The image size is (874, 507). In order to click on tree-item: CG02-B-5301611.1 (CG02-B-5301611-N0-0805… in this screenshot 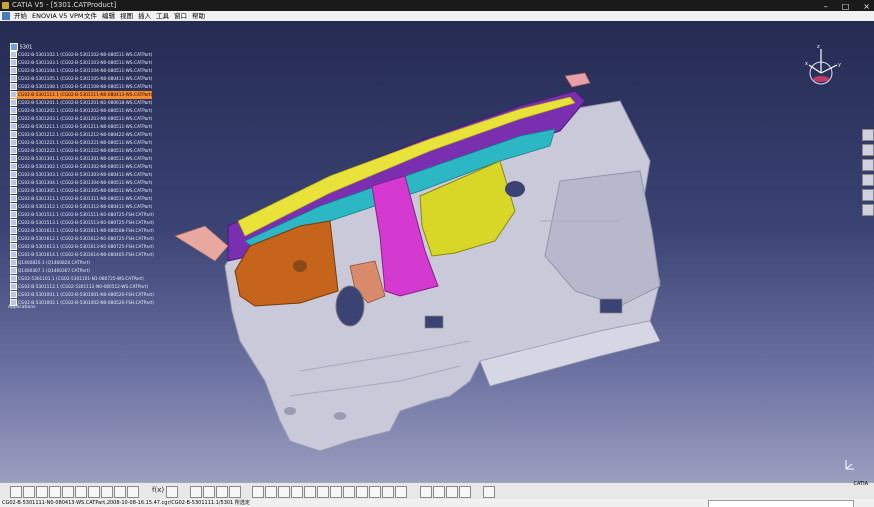, I will do `click(82, 231)`.